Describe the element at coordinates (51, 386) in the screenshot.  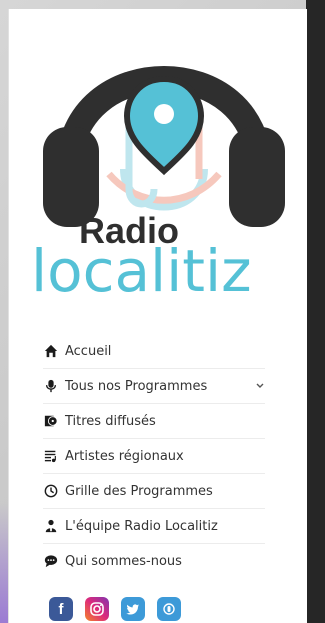
I see `microphone-icon` at that location.